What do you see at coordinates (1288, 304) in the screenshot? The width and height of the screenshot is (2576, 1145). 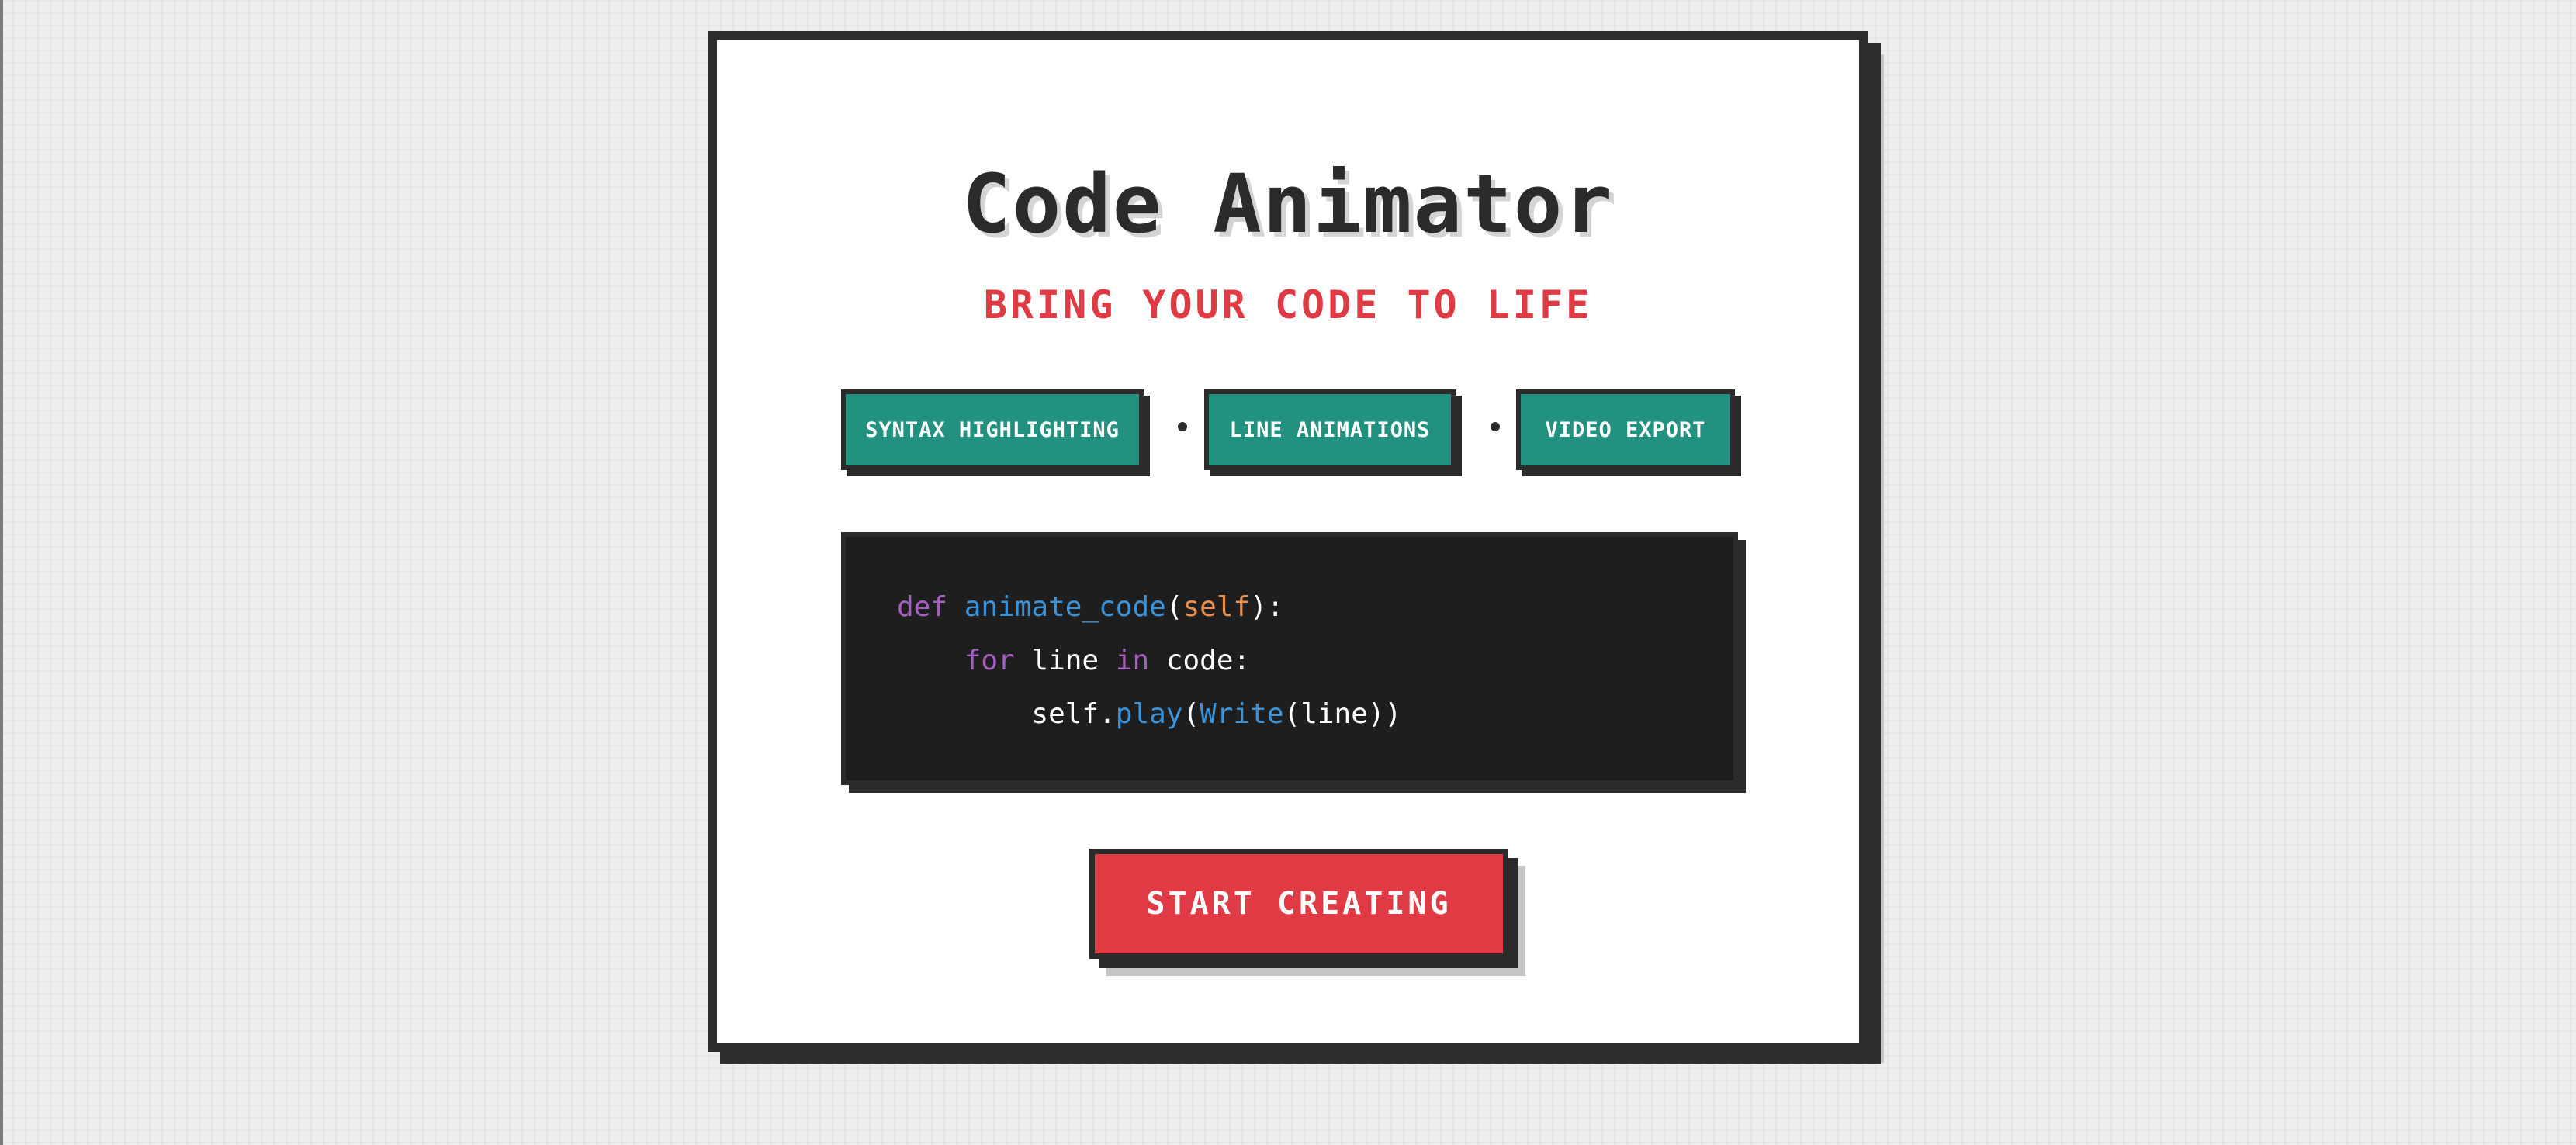 I see `tagline: BRING YOUR CODE TO LIFE` at bounding box center [1288, 304].